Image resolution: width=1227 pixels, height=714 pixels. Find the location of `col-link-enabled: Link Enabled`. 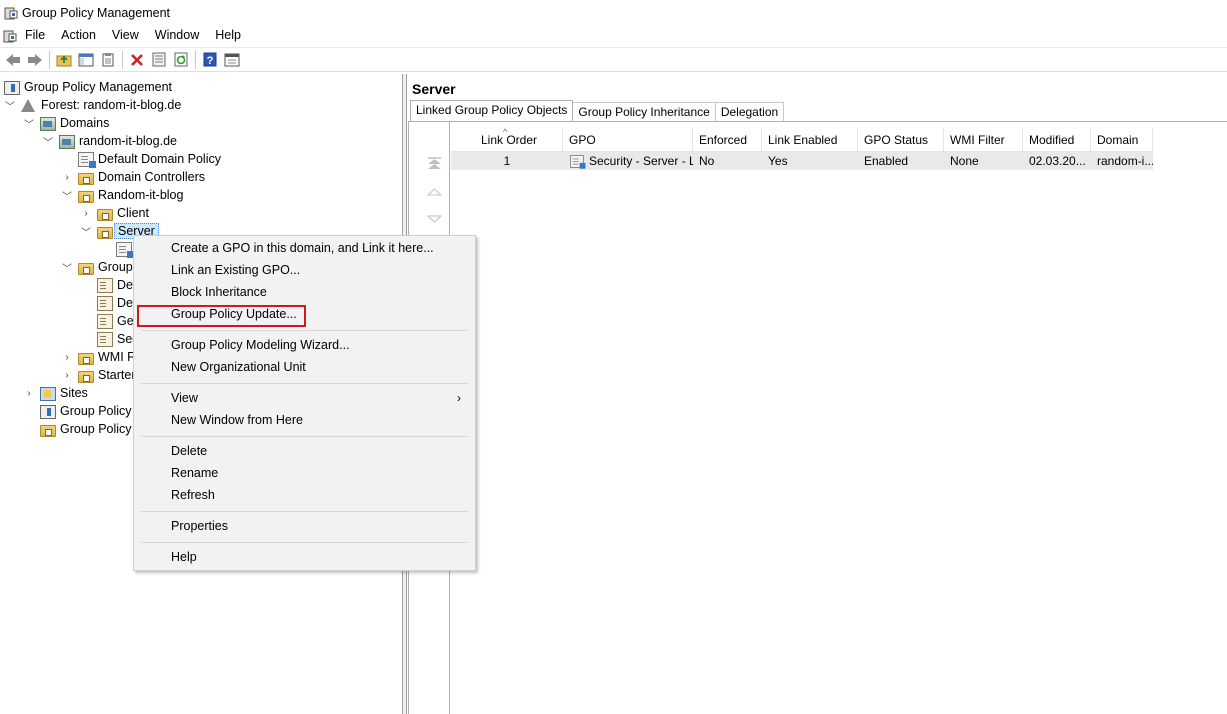

col-link-enabled: Link Enabled is located at coordinates (810, 139).